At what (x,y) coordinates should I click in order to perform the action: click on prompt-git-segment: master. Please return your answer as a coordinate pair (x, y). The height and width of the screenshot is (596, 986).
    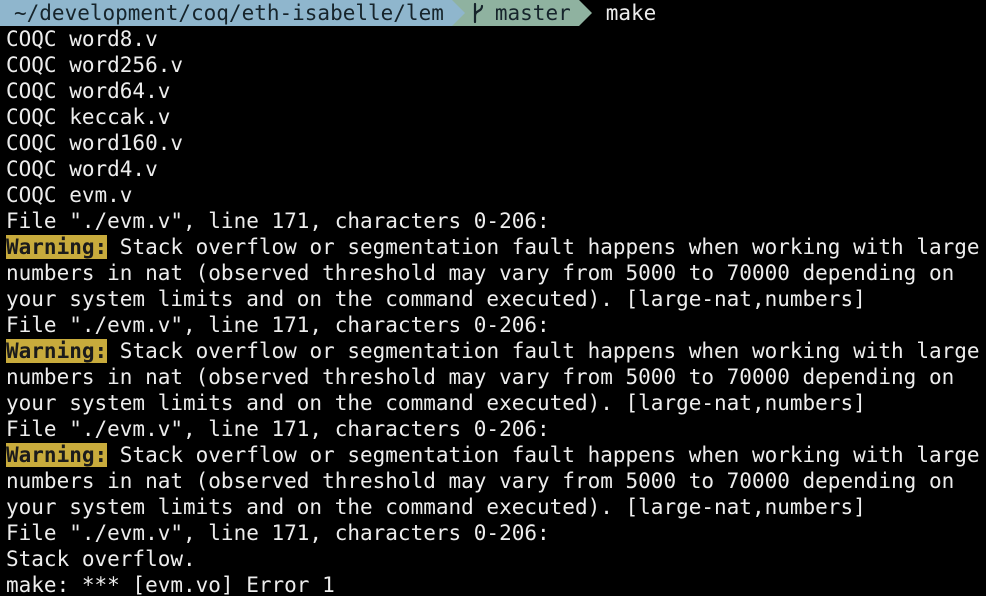
    Looking at the image, I should click on (521, 13).